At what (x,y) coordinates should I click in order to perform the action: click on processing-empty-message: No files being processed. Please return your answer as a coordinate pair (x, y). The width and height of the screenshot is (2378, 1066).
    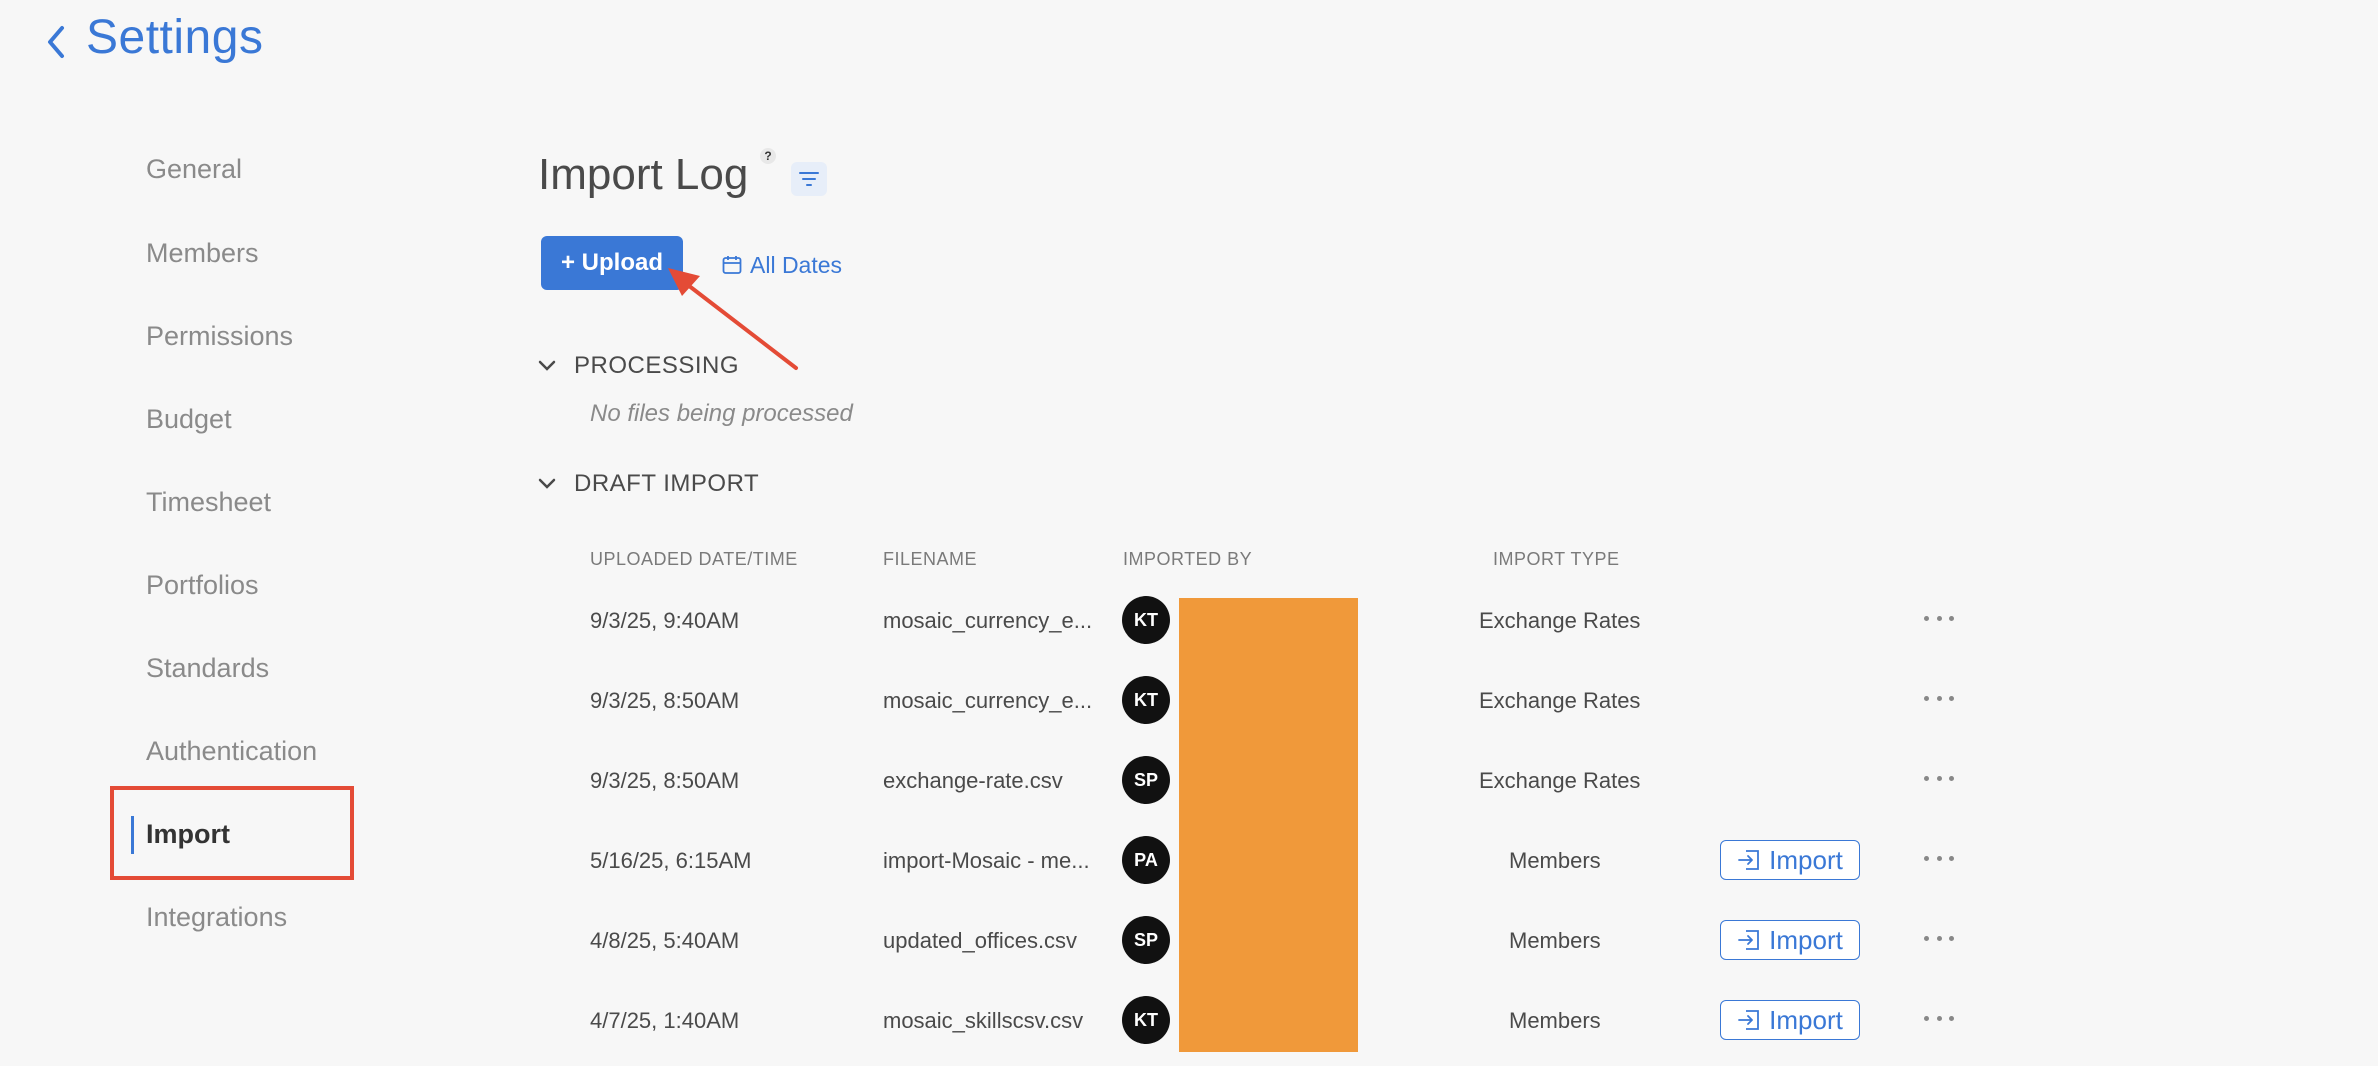
    Looking at the image, I should click on (721, 413).